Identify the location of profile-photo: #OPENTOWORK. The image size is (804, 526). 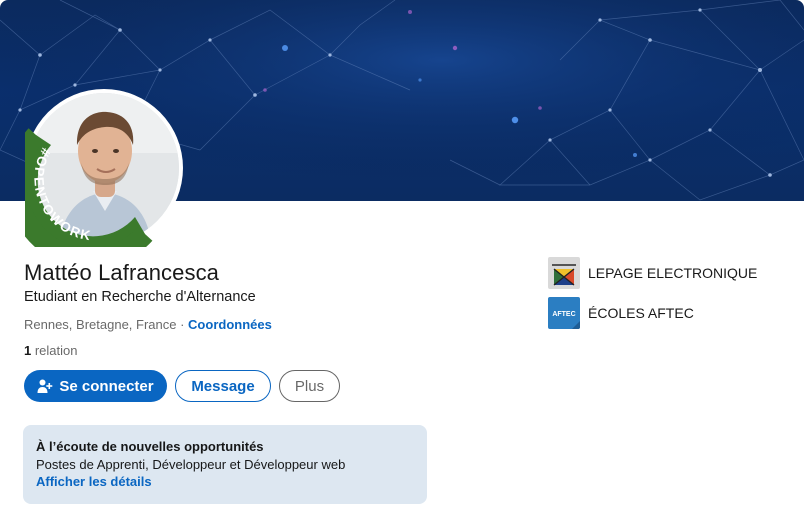
(104, 168).